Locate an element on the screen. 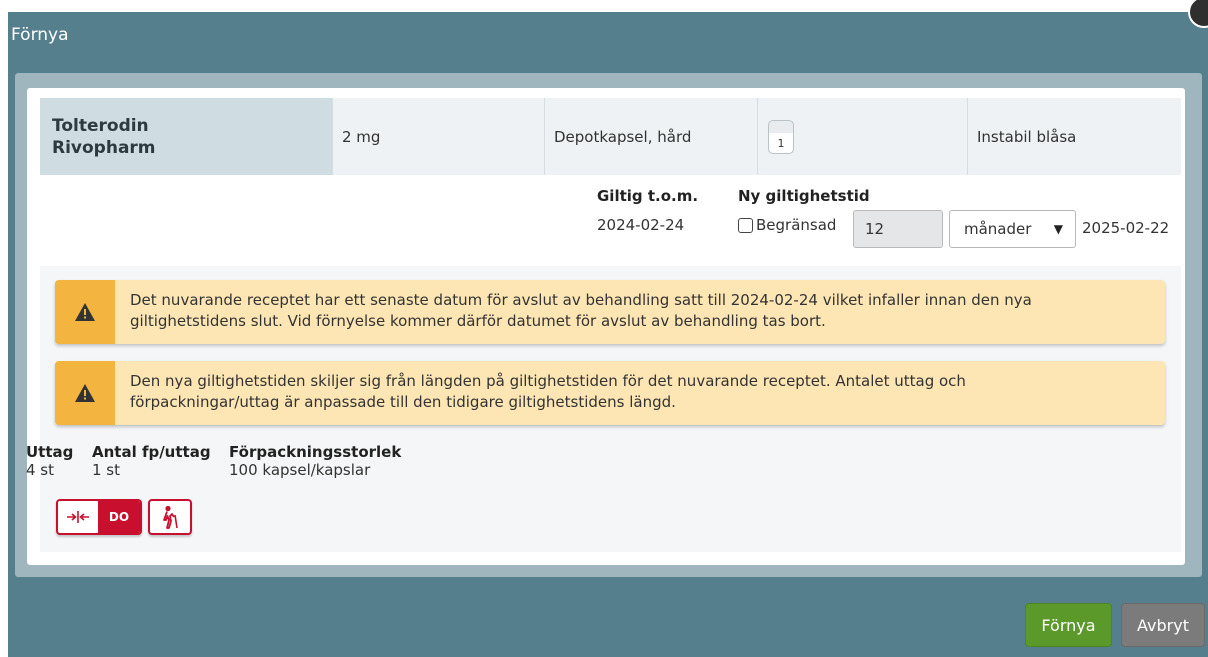 The image size is (1208, 657). drug-strength: 2 mg is located at coordinates (439, 136).